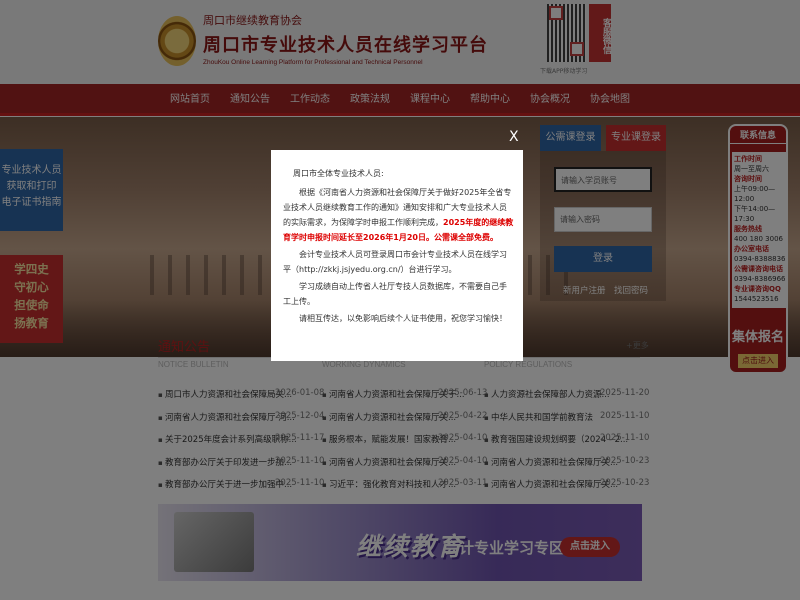 This screenshot has height=600, width=800. What do you see at coordinates (403, 318) in the screenshot?
I see `modal-paragraph-4: 请相互传达，以免影响后续个人证书使用，祝您学习愉快！` at bounding box center [403, 318].